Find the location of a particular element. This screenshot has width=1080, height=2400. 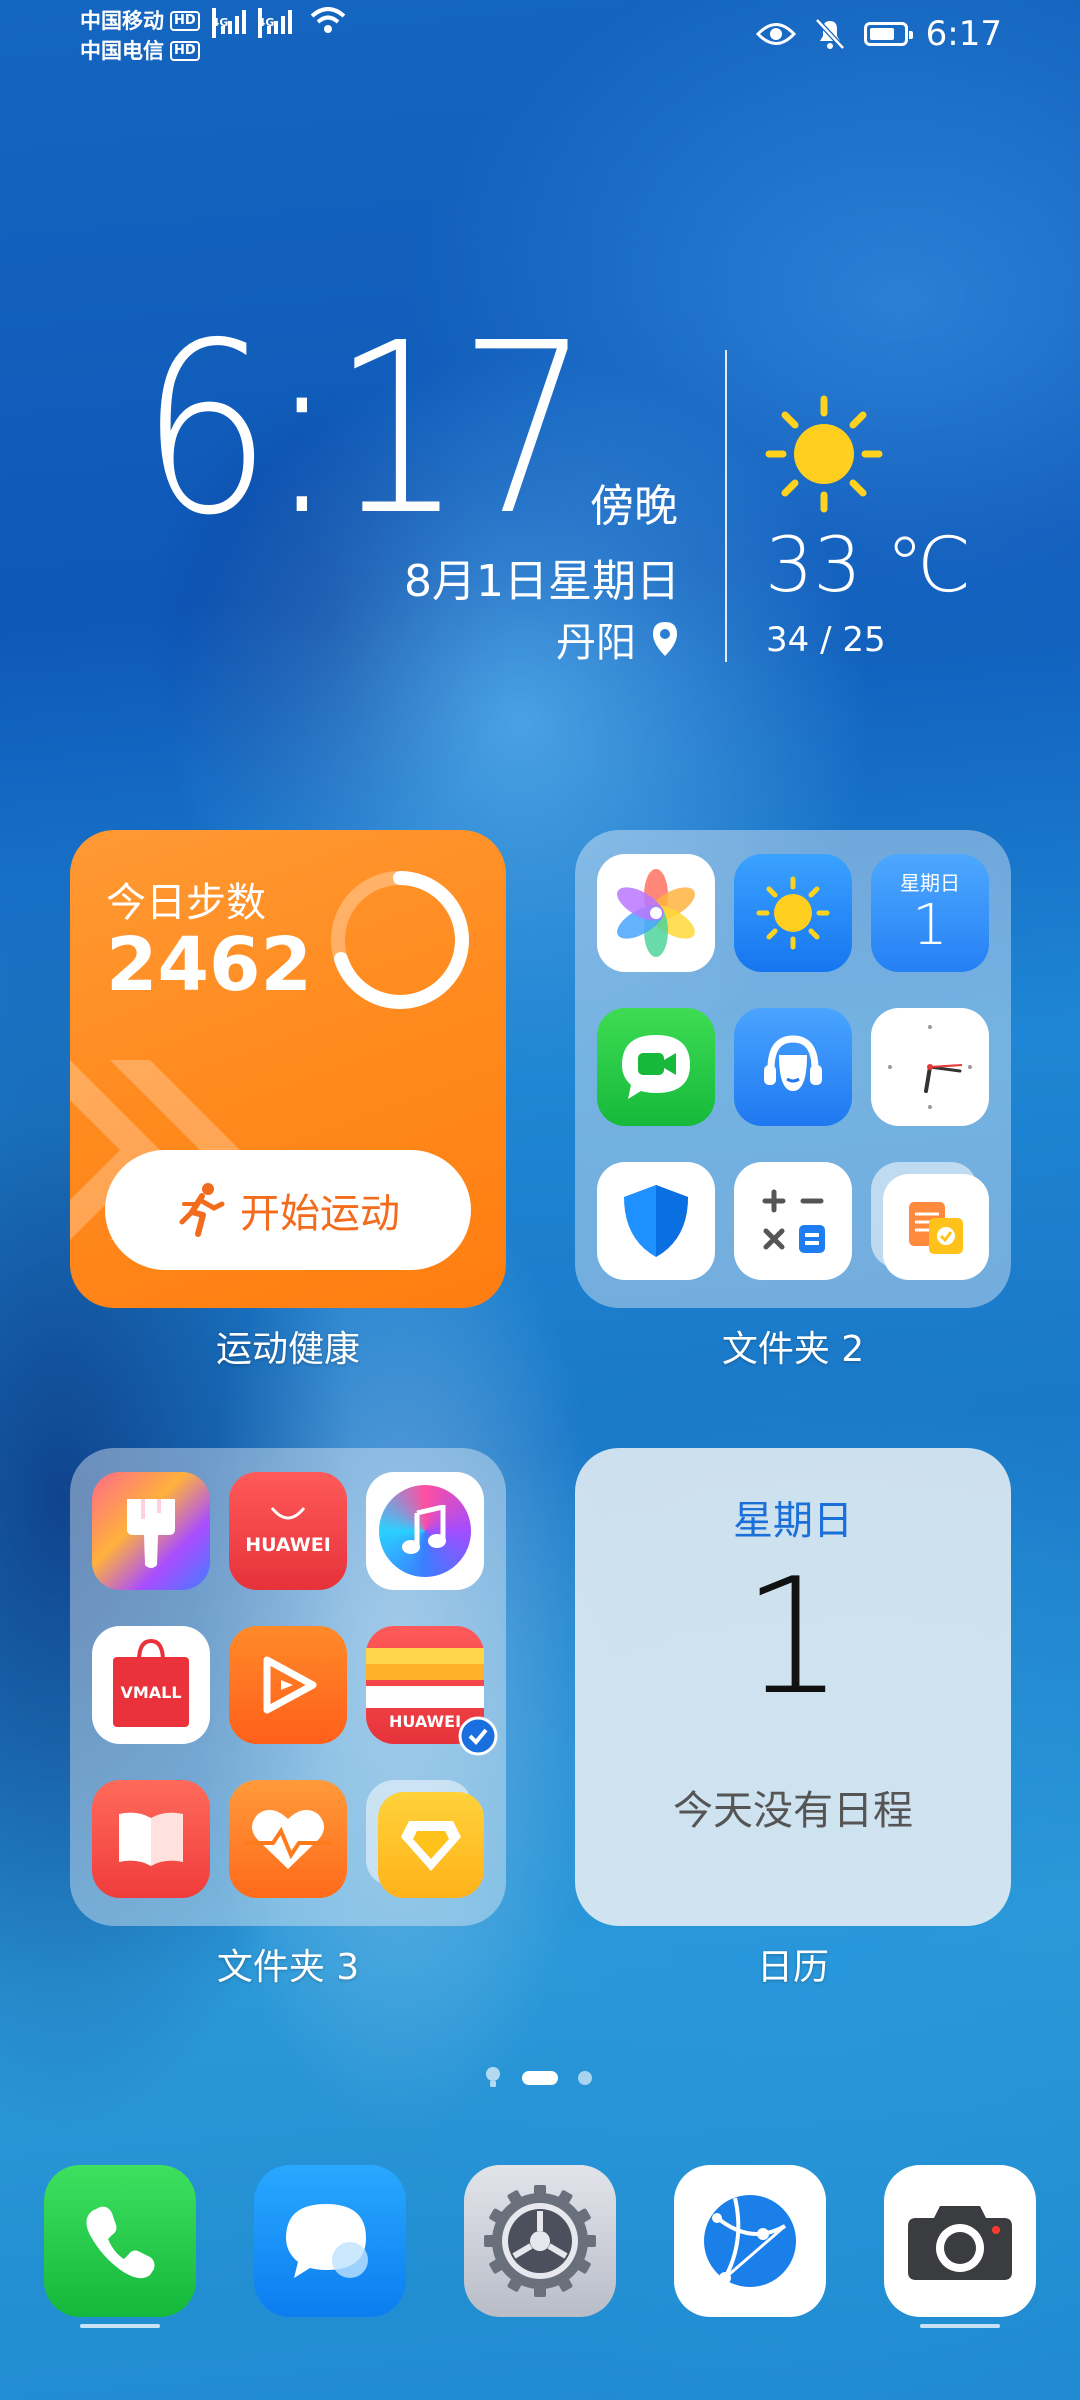

health-widget: 今日步数 2462 开始运动 is located at coordinates (288, 1069).